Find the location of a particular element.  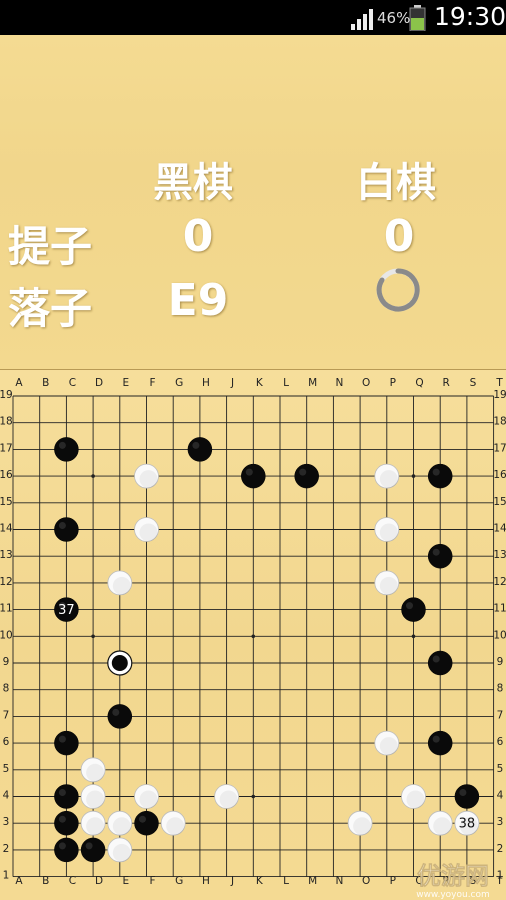

row-label-left: 10 is located at coordinates (6, 635).